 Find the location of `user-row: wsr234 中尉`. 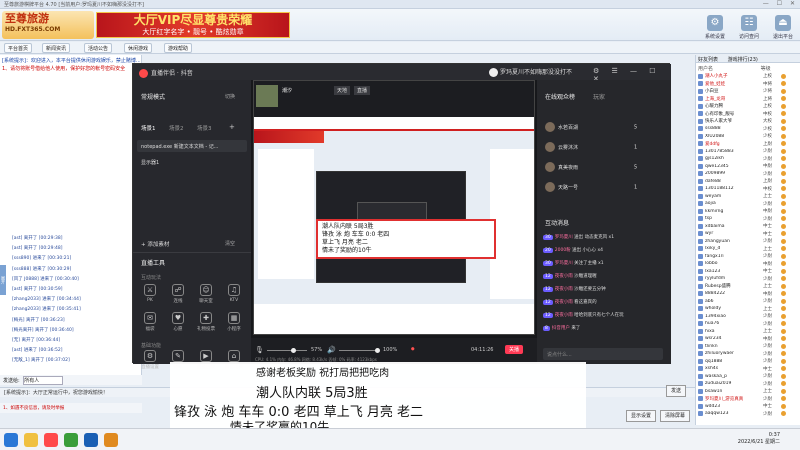

user-row: wsr234 中尉 is located at coordinates (748, 339).